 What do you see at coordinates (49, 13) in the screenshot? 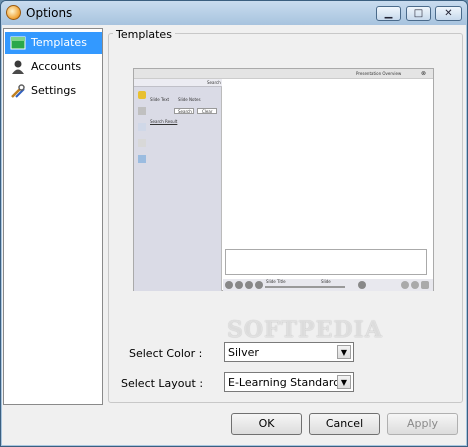
I see `window-title: Options` at bounding box center [49, 13].